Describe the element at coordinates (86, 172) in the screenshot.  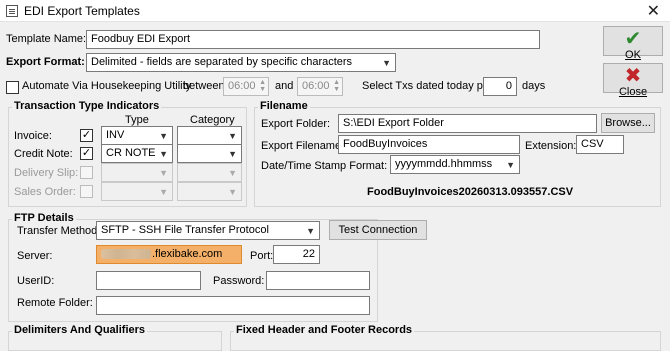
I see `delivery-slip-checkbox` at that location.